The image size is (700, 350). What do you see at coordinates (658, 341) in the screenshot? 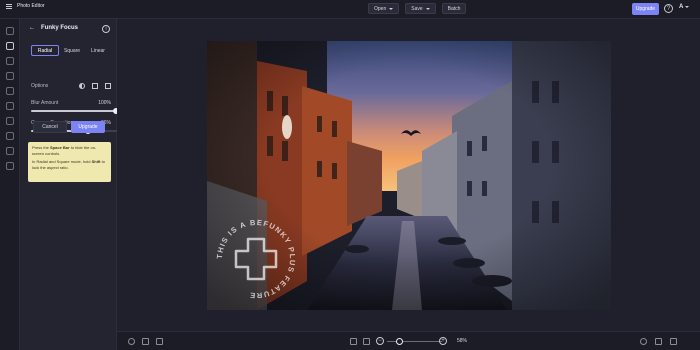
I see `undo-icon` at bounding box center [658, 341].